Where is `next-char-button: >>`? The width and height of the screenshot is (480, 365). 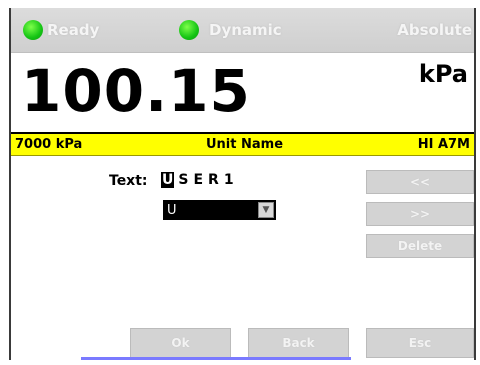 next-char-button: >> is located at coordinates (420, 214).